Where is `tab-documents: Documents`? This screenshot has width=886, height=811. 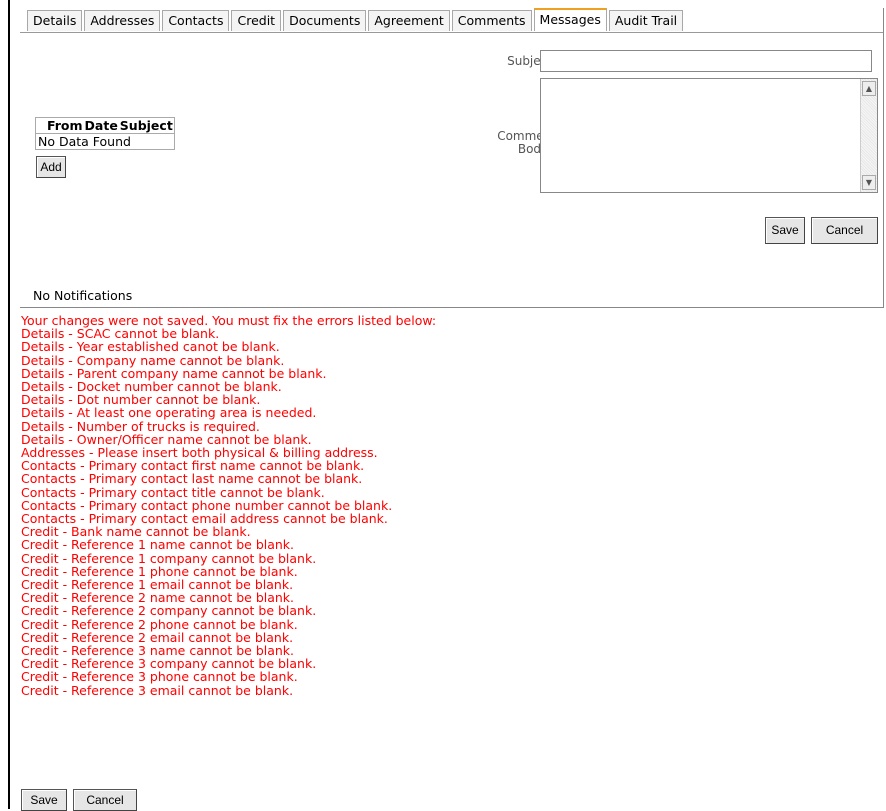 tab-documents: Documents is located at coordinates (325, 20).